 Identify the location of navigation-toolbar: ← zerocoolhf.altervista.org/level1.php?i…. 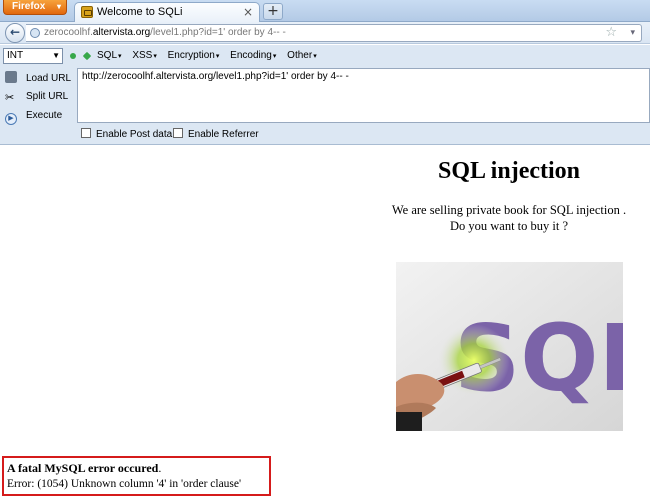
(325, 33).